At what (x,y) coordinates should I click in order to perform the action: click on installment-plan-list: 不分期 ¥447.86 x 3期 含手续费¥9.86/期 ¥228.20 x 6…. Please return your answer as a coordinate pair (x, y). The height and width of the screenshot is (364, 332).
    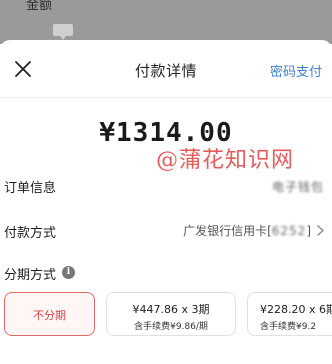
    Looking at the image, I should click on (166, 316).